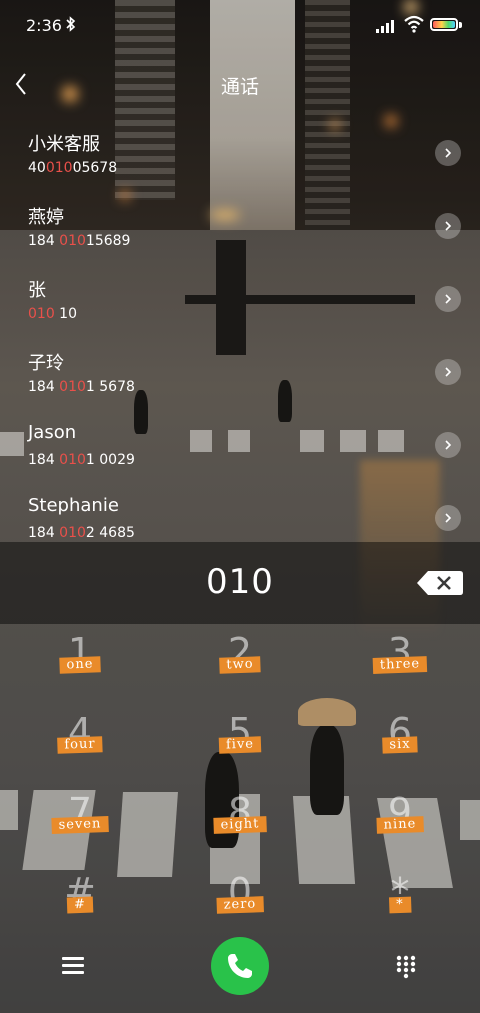 This screenshot has width=480, height=1013. I want to click on dial-input-display: 010, so click(240, 583).